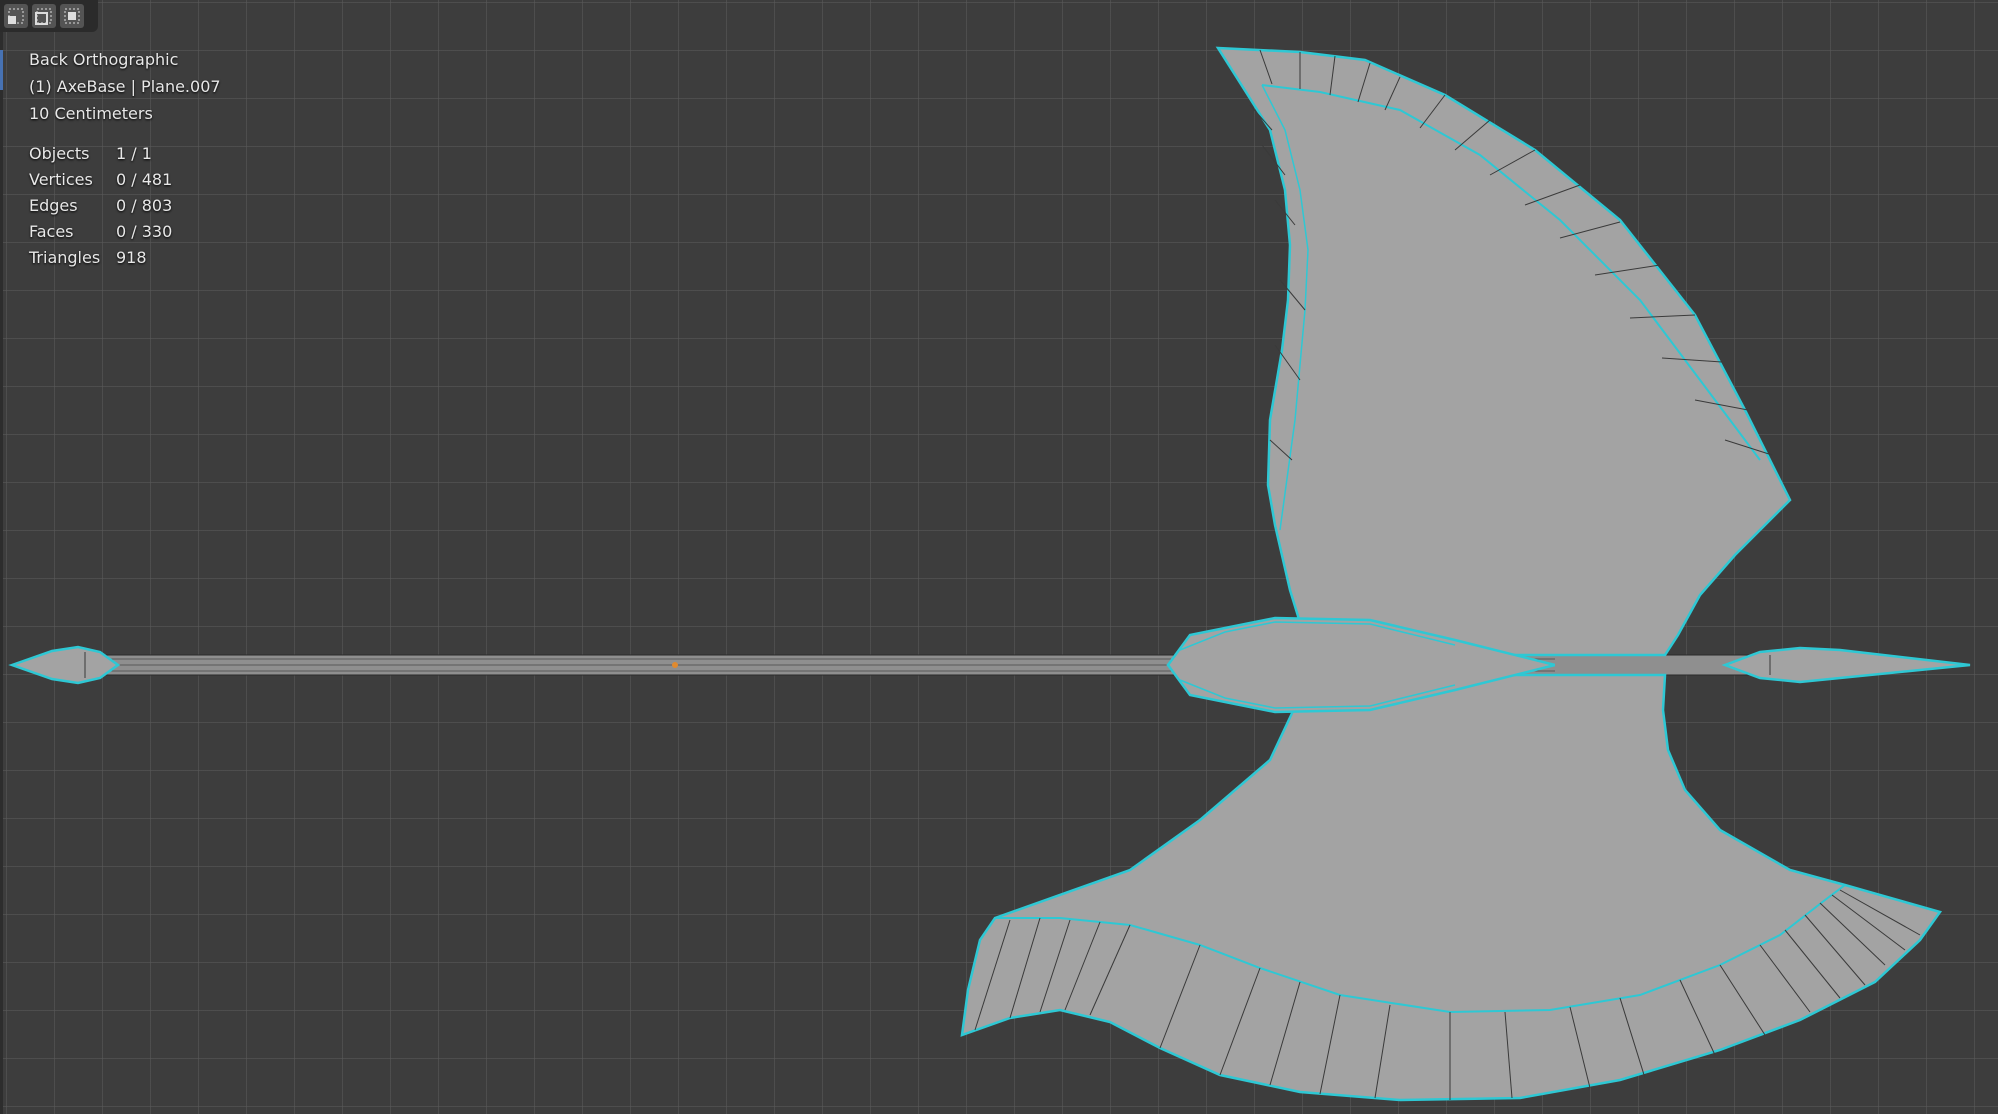  I want to click on object-origin, so click(675, 665).